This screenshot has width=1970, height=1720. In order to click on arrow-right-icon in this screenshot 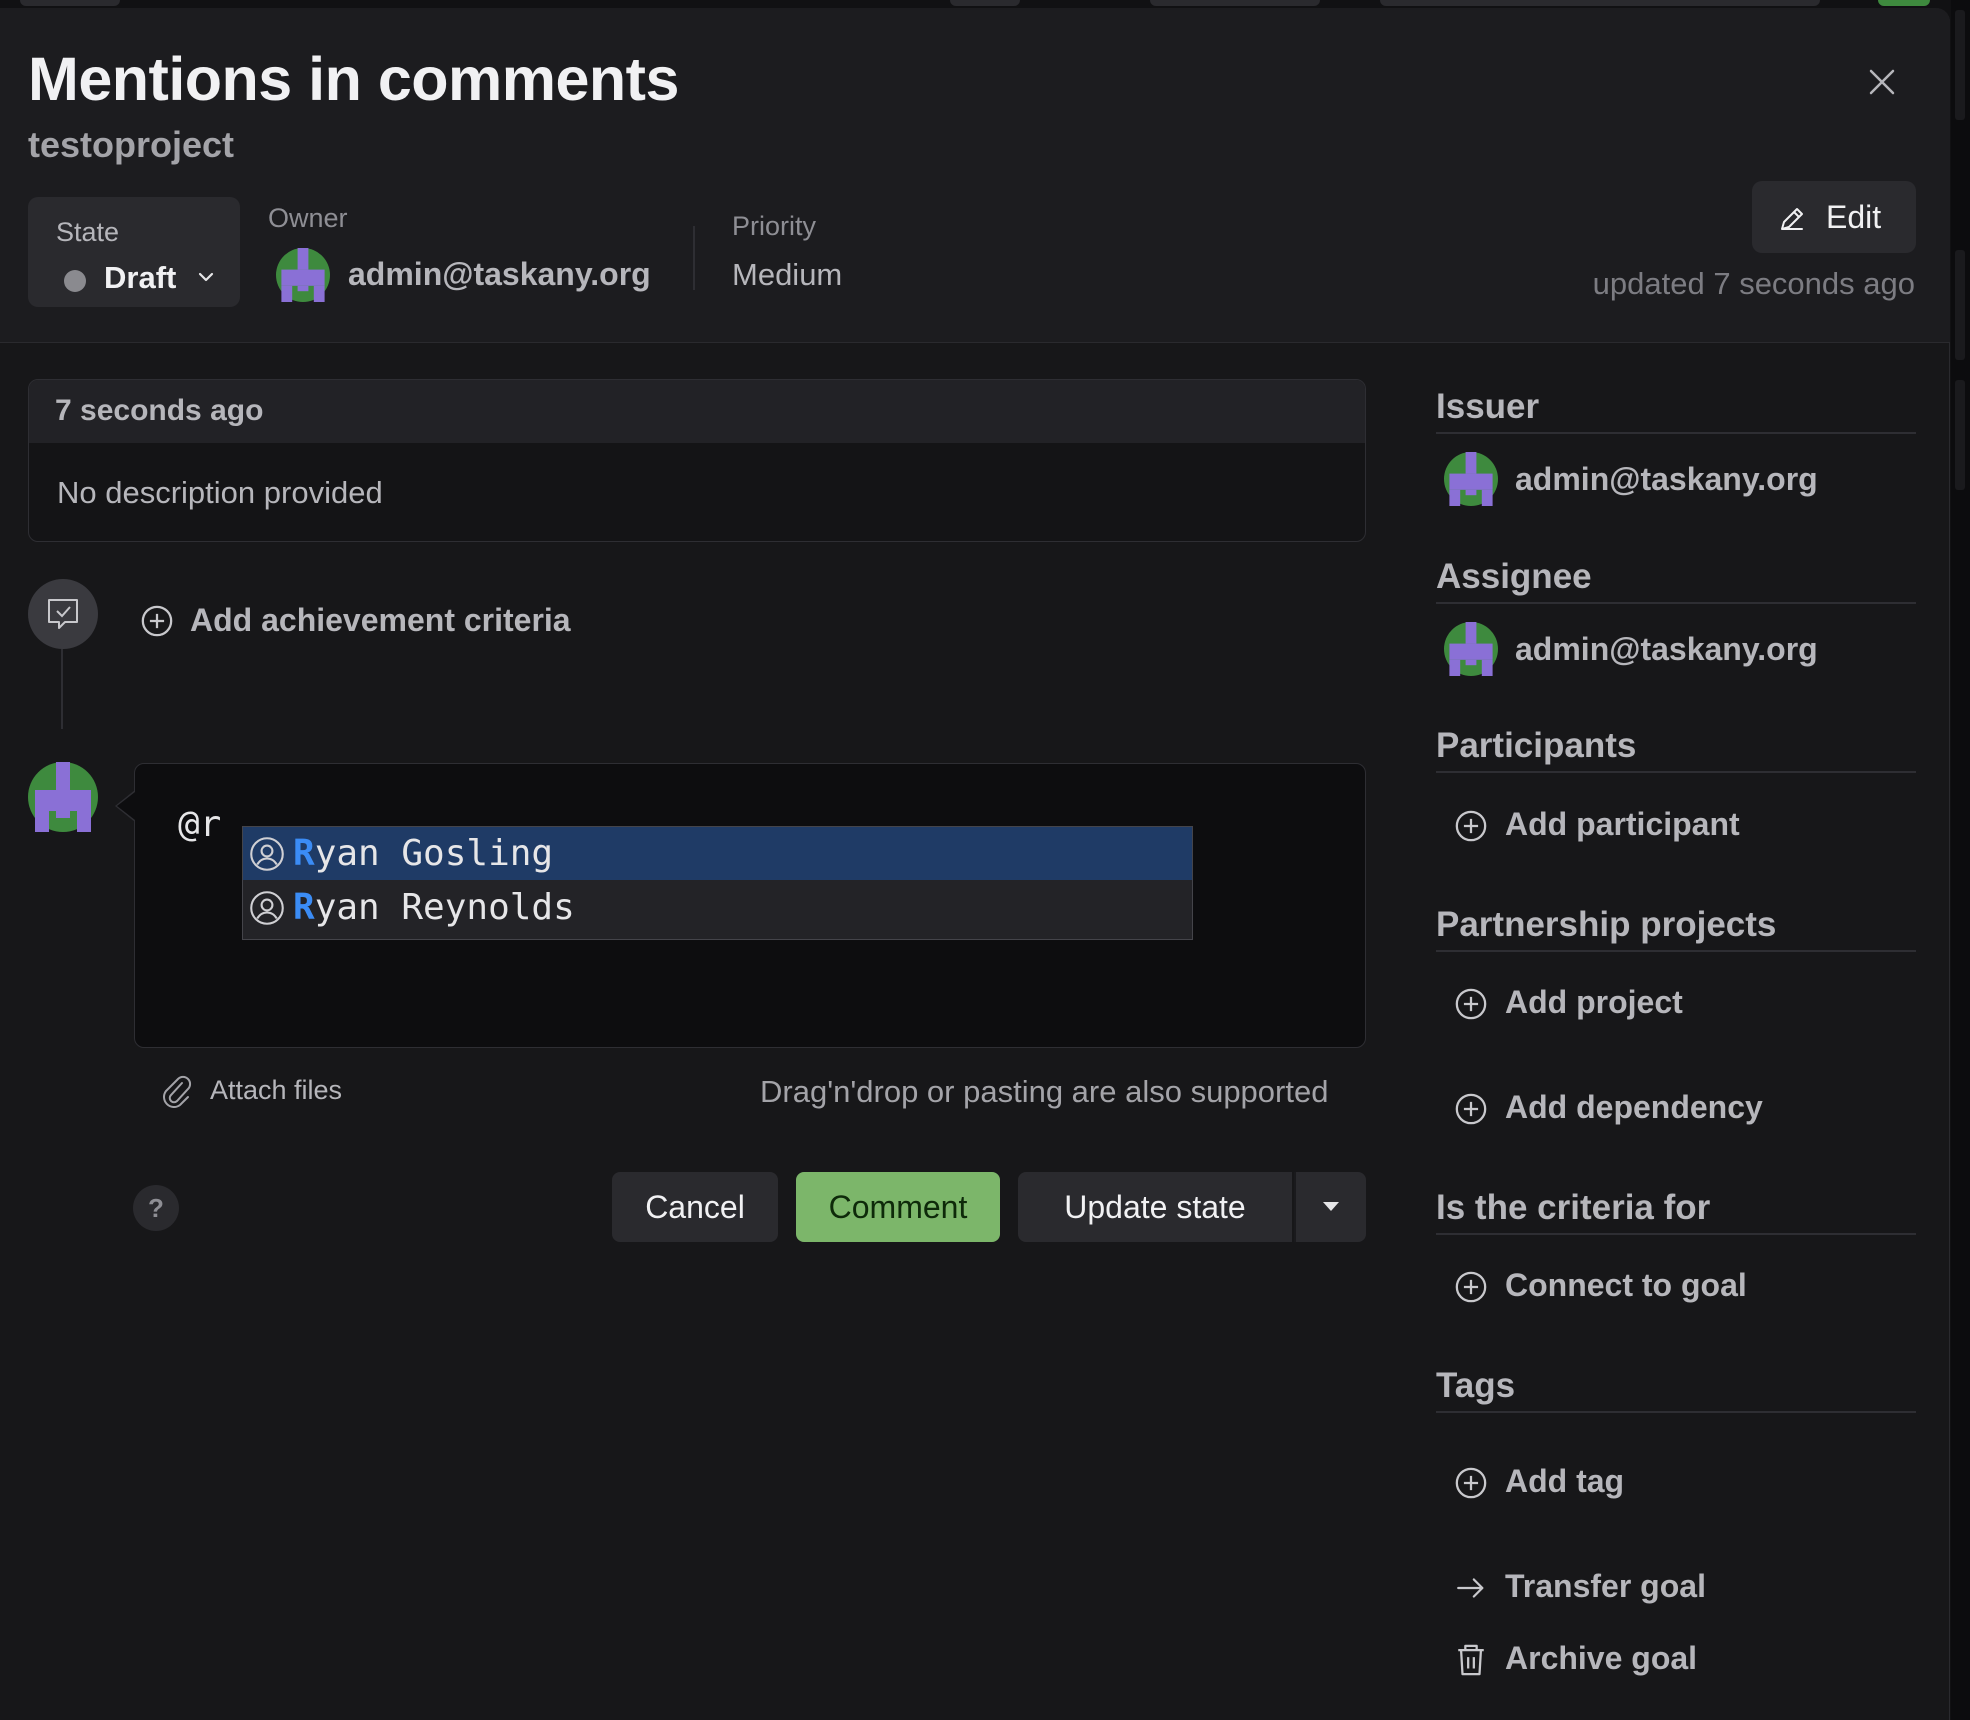, I will do `click(1470, 1588)`.